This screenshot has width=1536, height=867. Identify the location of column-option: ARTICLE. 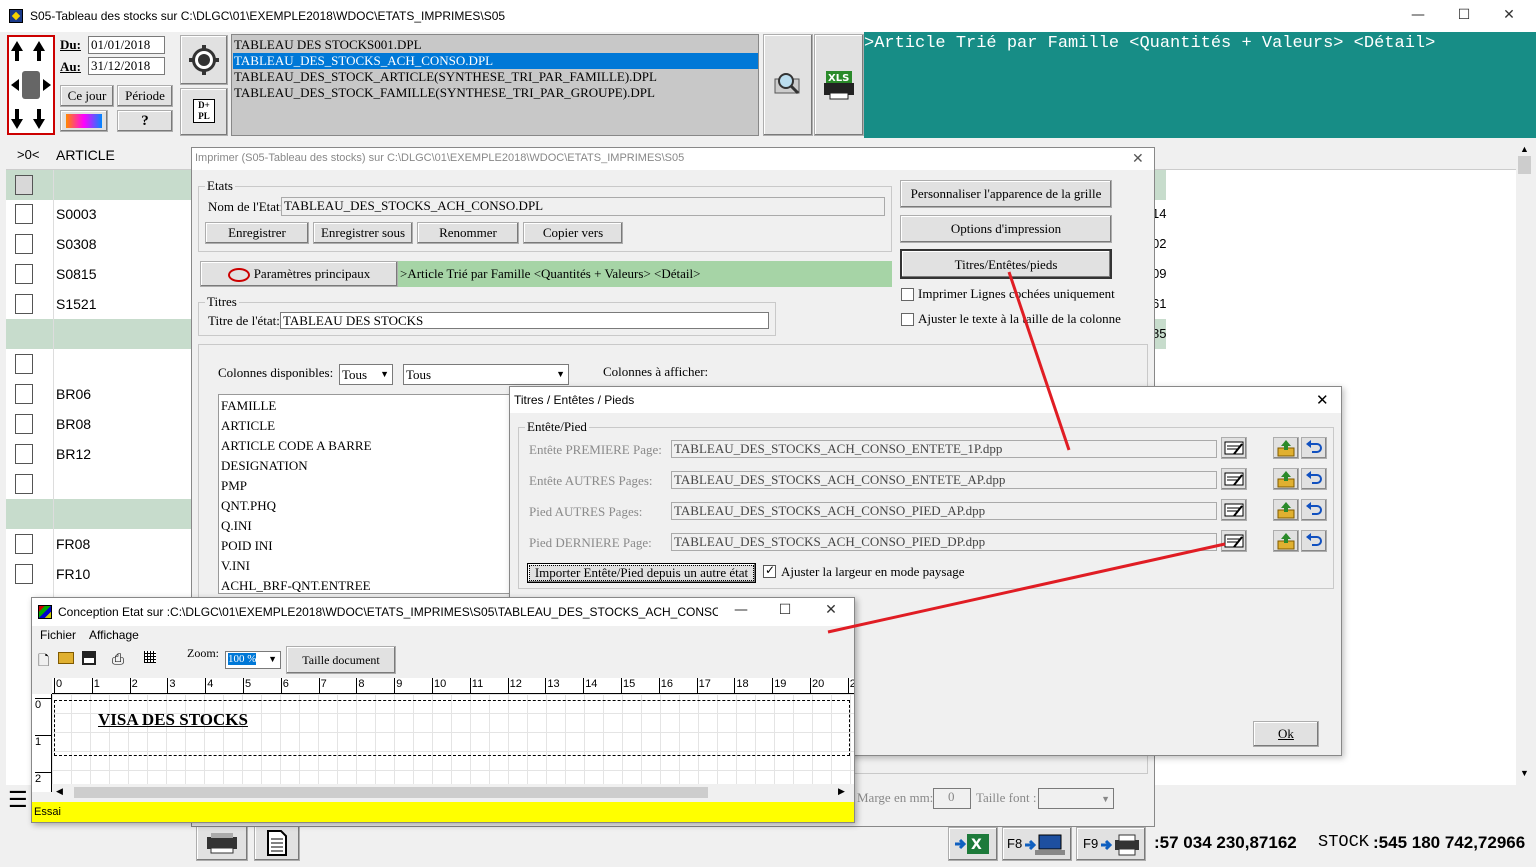
(248, 426).